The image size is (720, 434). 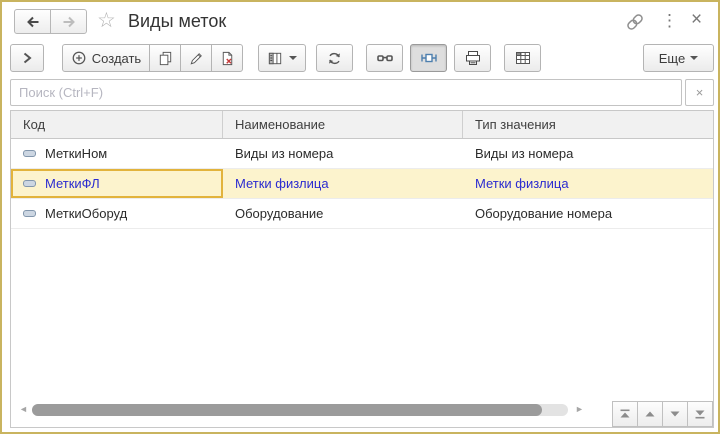 I want to click on cell-type: Оборудование номера, so click(x=588, y=213).